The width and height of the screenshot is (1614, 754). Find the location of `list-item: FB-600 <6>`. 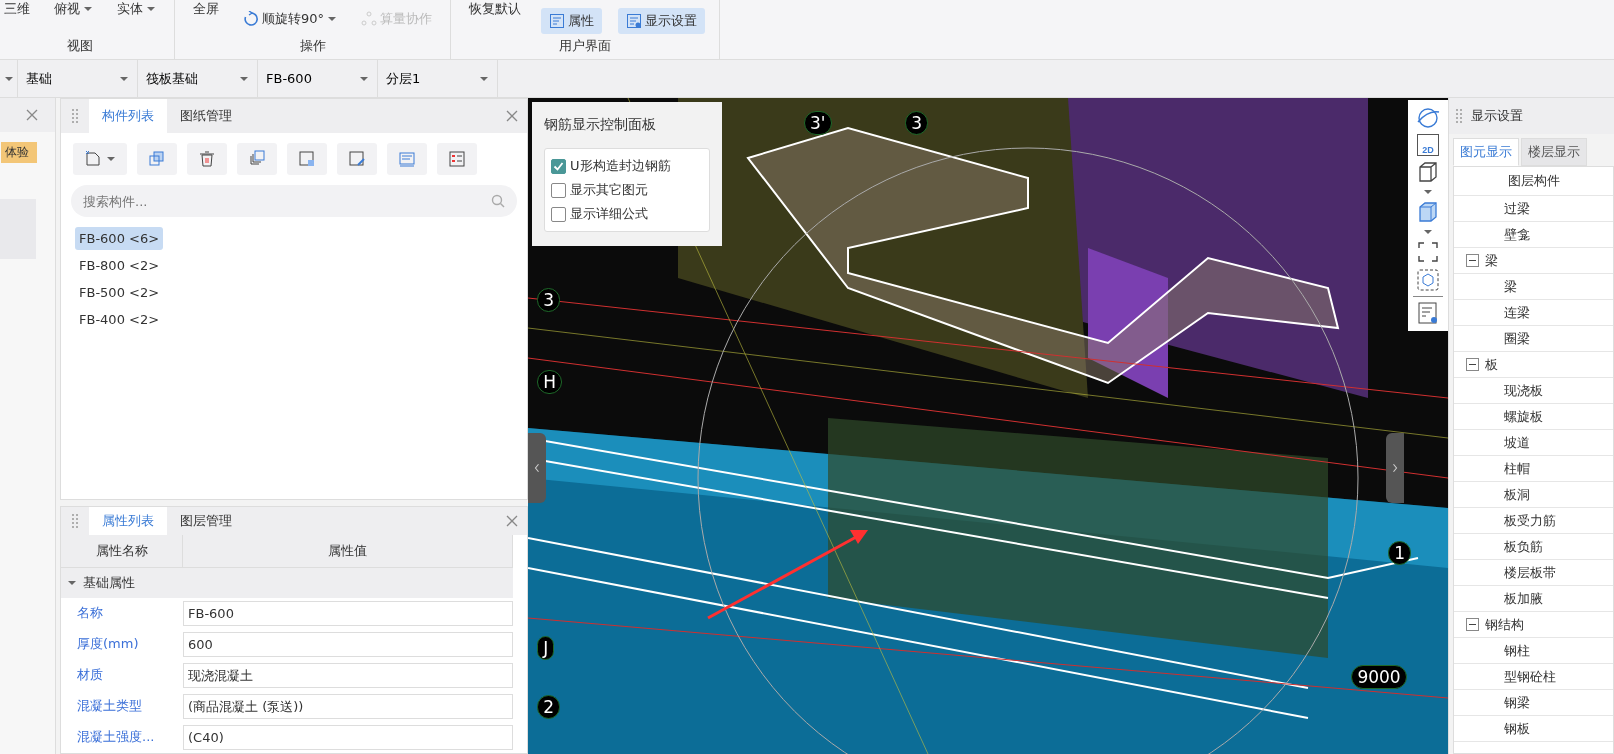

list-item: FB-600 <6> is located at coordinates (119, 238).